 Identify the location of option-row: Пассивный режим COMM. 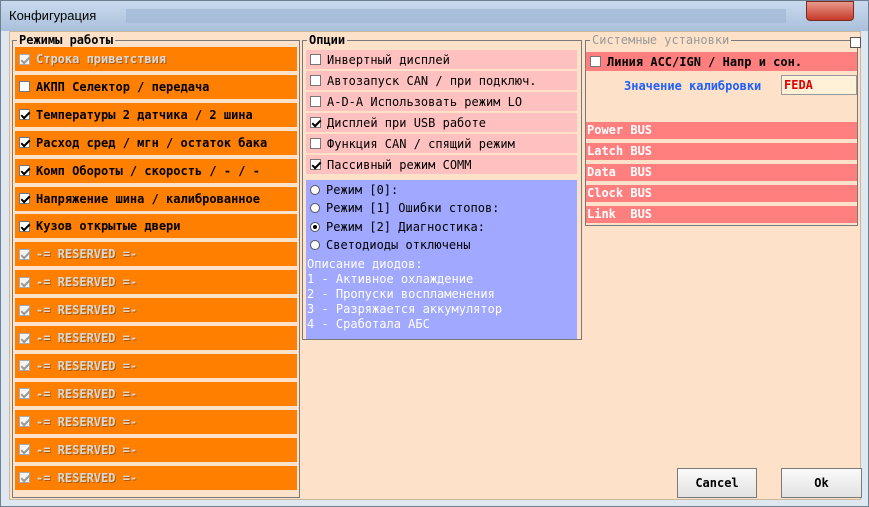
(441, 164).